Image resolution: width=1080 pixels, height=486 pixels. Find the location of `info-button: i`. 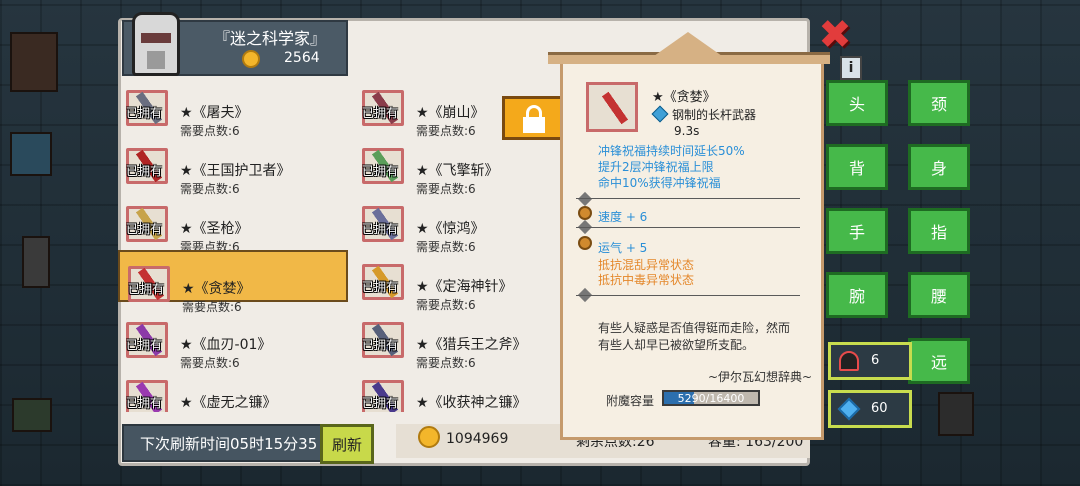

info-button: i is located at coordinates (851, 68).